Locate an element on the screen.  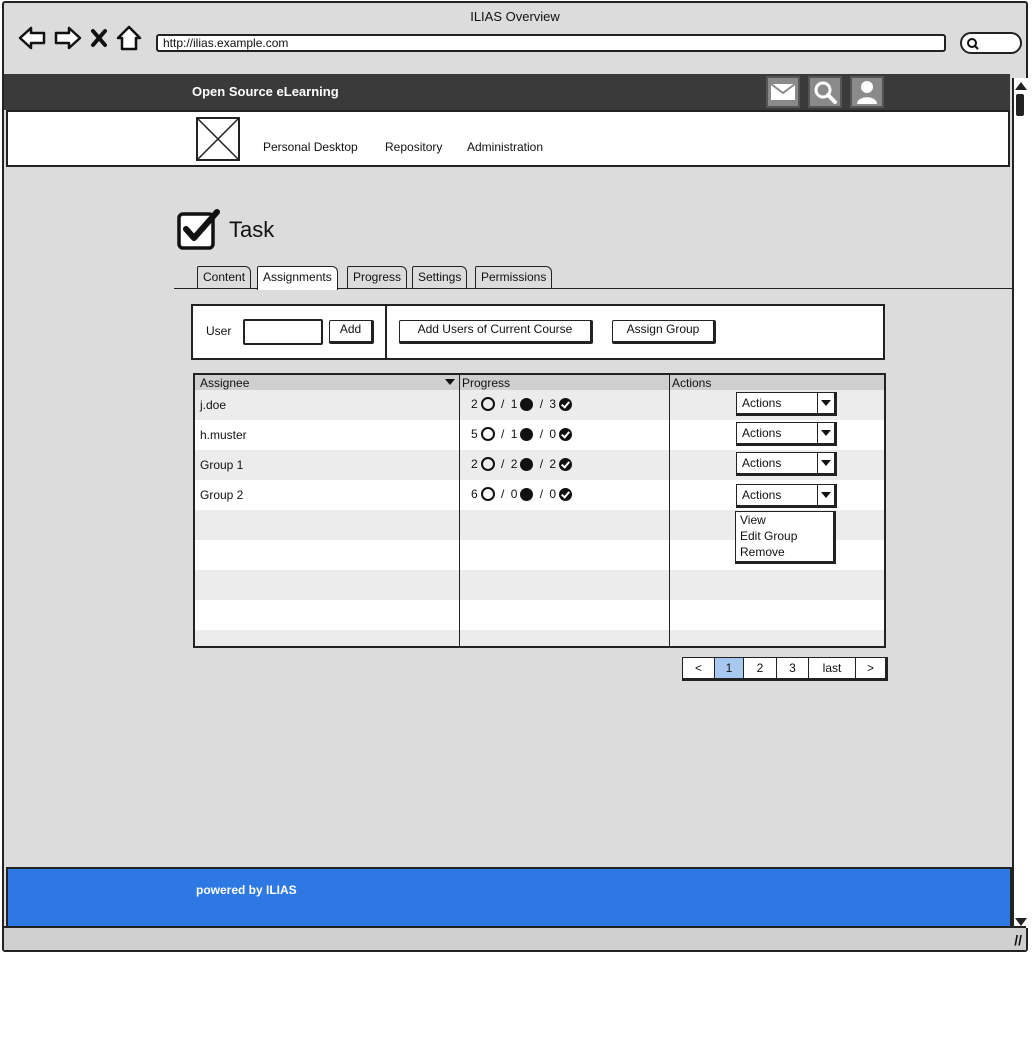
column-header-progress: Progress is located at coordinates (486, 383).